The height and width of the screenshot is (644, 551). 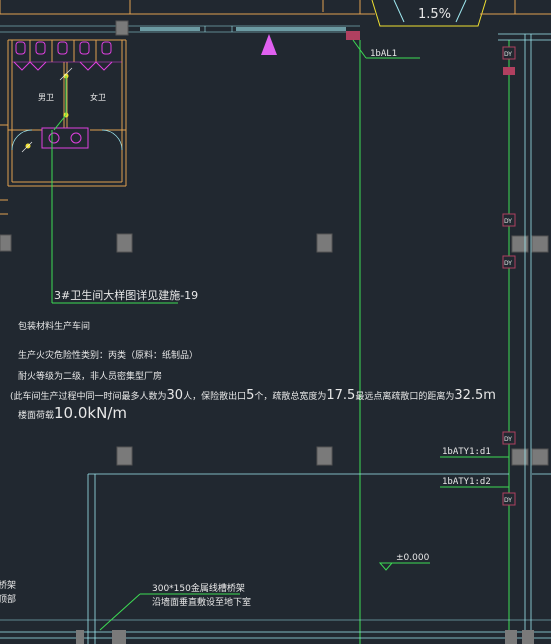 What do you see at coordinates (508, 500) in the screenshot?
I see `riser-tag-5: DY` at bounding box center [508, 500].